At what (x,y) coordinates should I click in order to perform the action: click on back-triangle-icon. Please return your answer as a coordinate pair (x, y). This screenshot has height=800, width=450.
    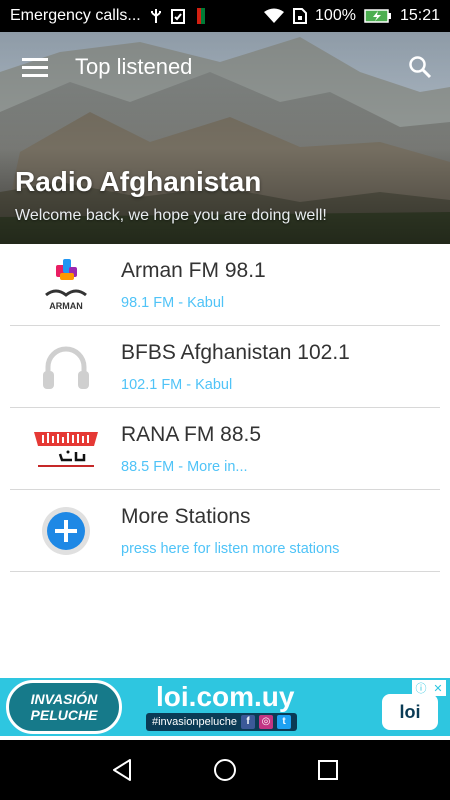
    Looking at the image, I should click on (121, 770).